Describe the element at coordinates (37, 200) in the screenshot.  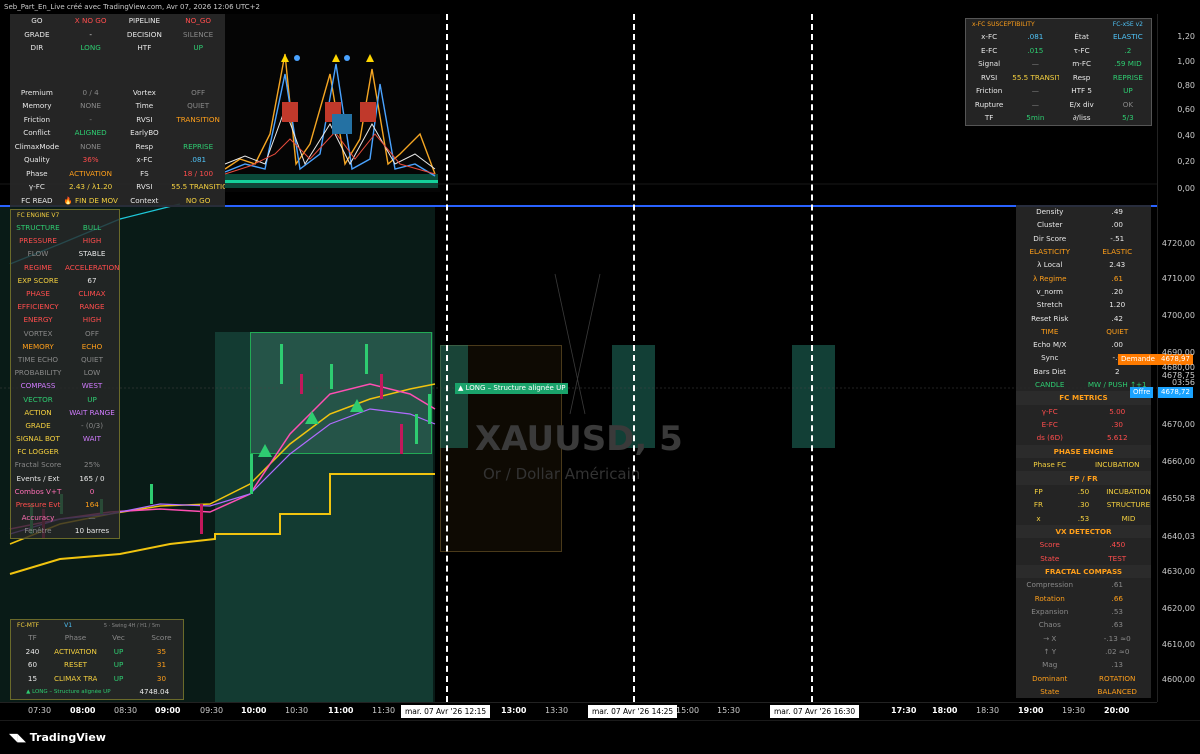
I see `status-cell: FC READ` at that location.